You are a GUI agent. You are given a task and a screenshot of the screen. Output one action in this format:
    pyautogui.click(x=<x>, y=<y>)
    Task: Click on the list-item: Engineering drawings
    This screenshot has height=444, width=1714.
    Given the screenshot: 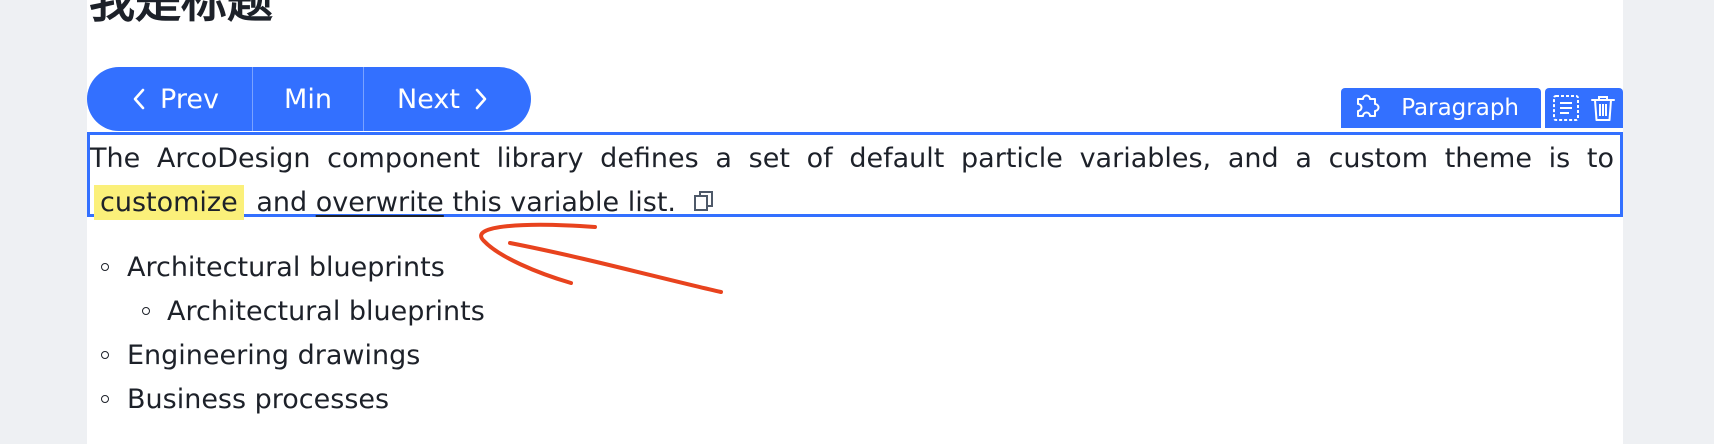 What is the action you would take?
    pyautogui.click(x=286, y=356)
    